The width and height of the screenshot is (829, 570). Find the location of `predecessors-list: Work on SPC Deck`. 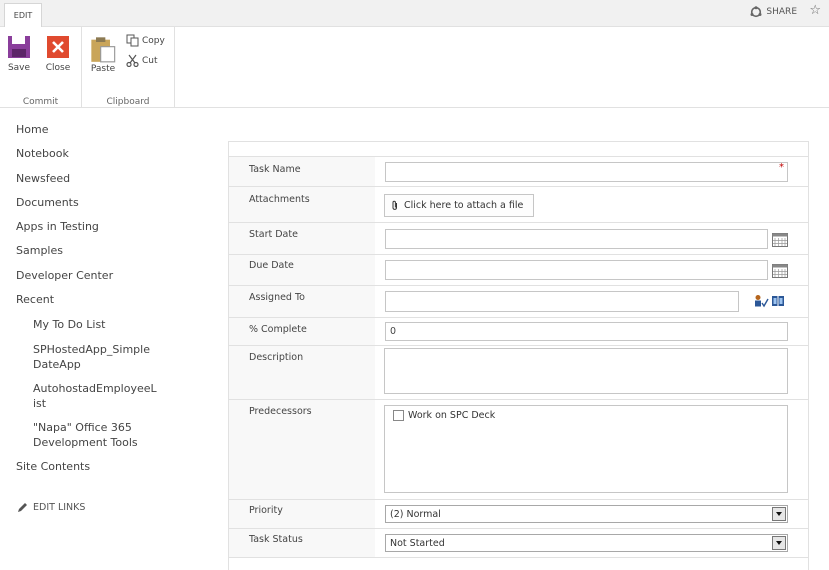

predecessors-list: Work on SPC Deck is located at coordinates (586, 449).